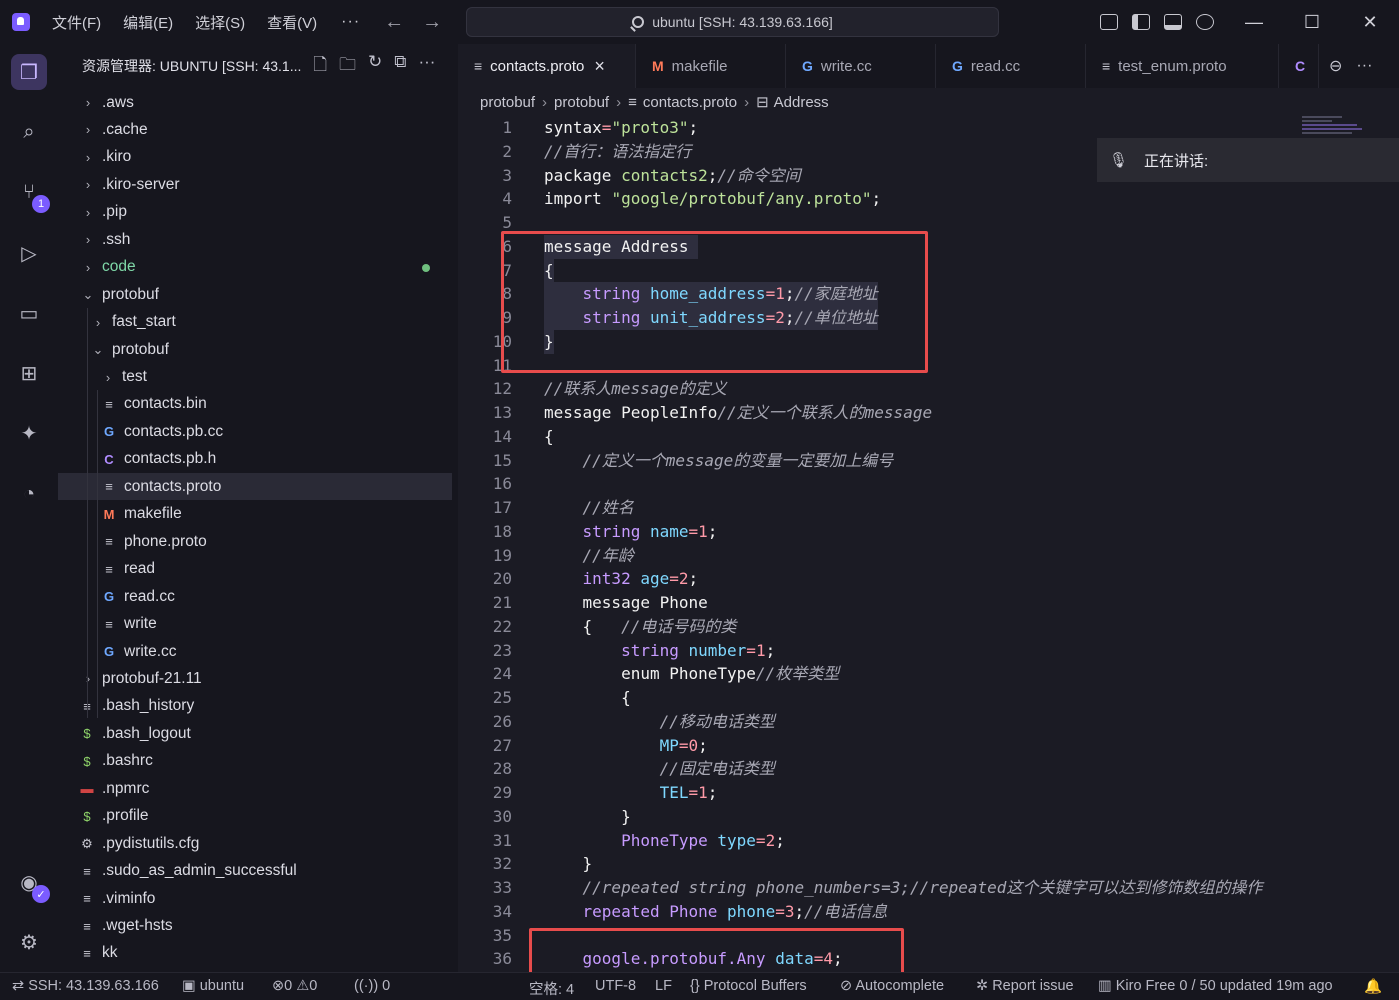  Describe the element at coordinates (29, 132) in the screenshot. I see `search-icon: ⌕` at that location.